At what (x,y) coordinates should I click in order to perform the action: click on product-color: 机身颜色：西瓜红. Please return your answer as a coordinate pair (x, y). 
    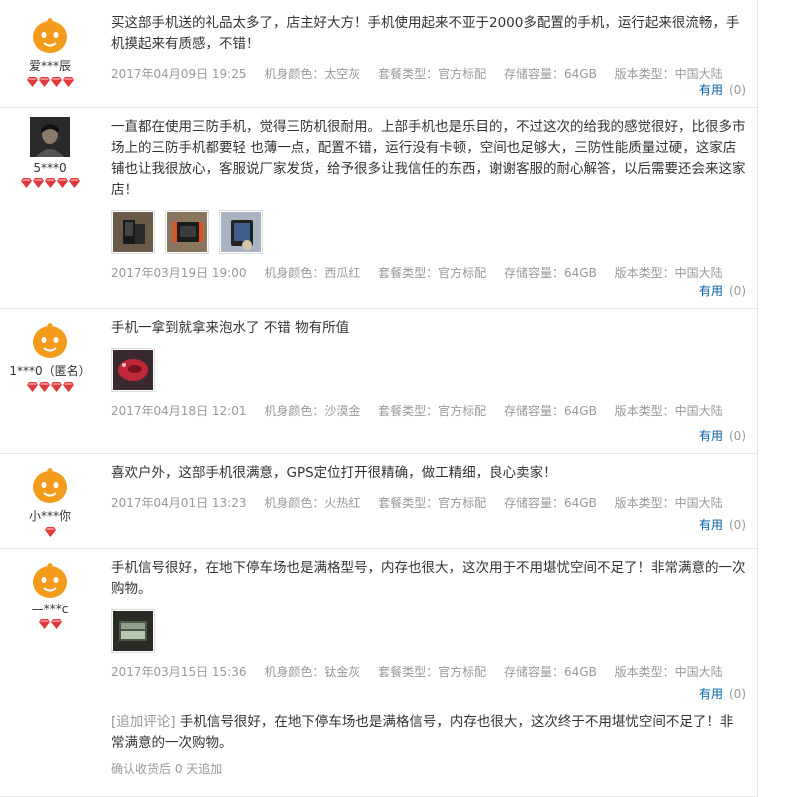
    Looking at the image, I should click on (312, 273).